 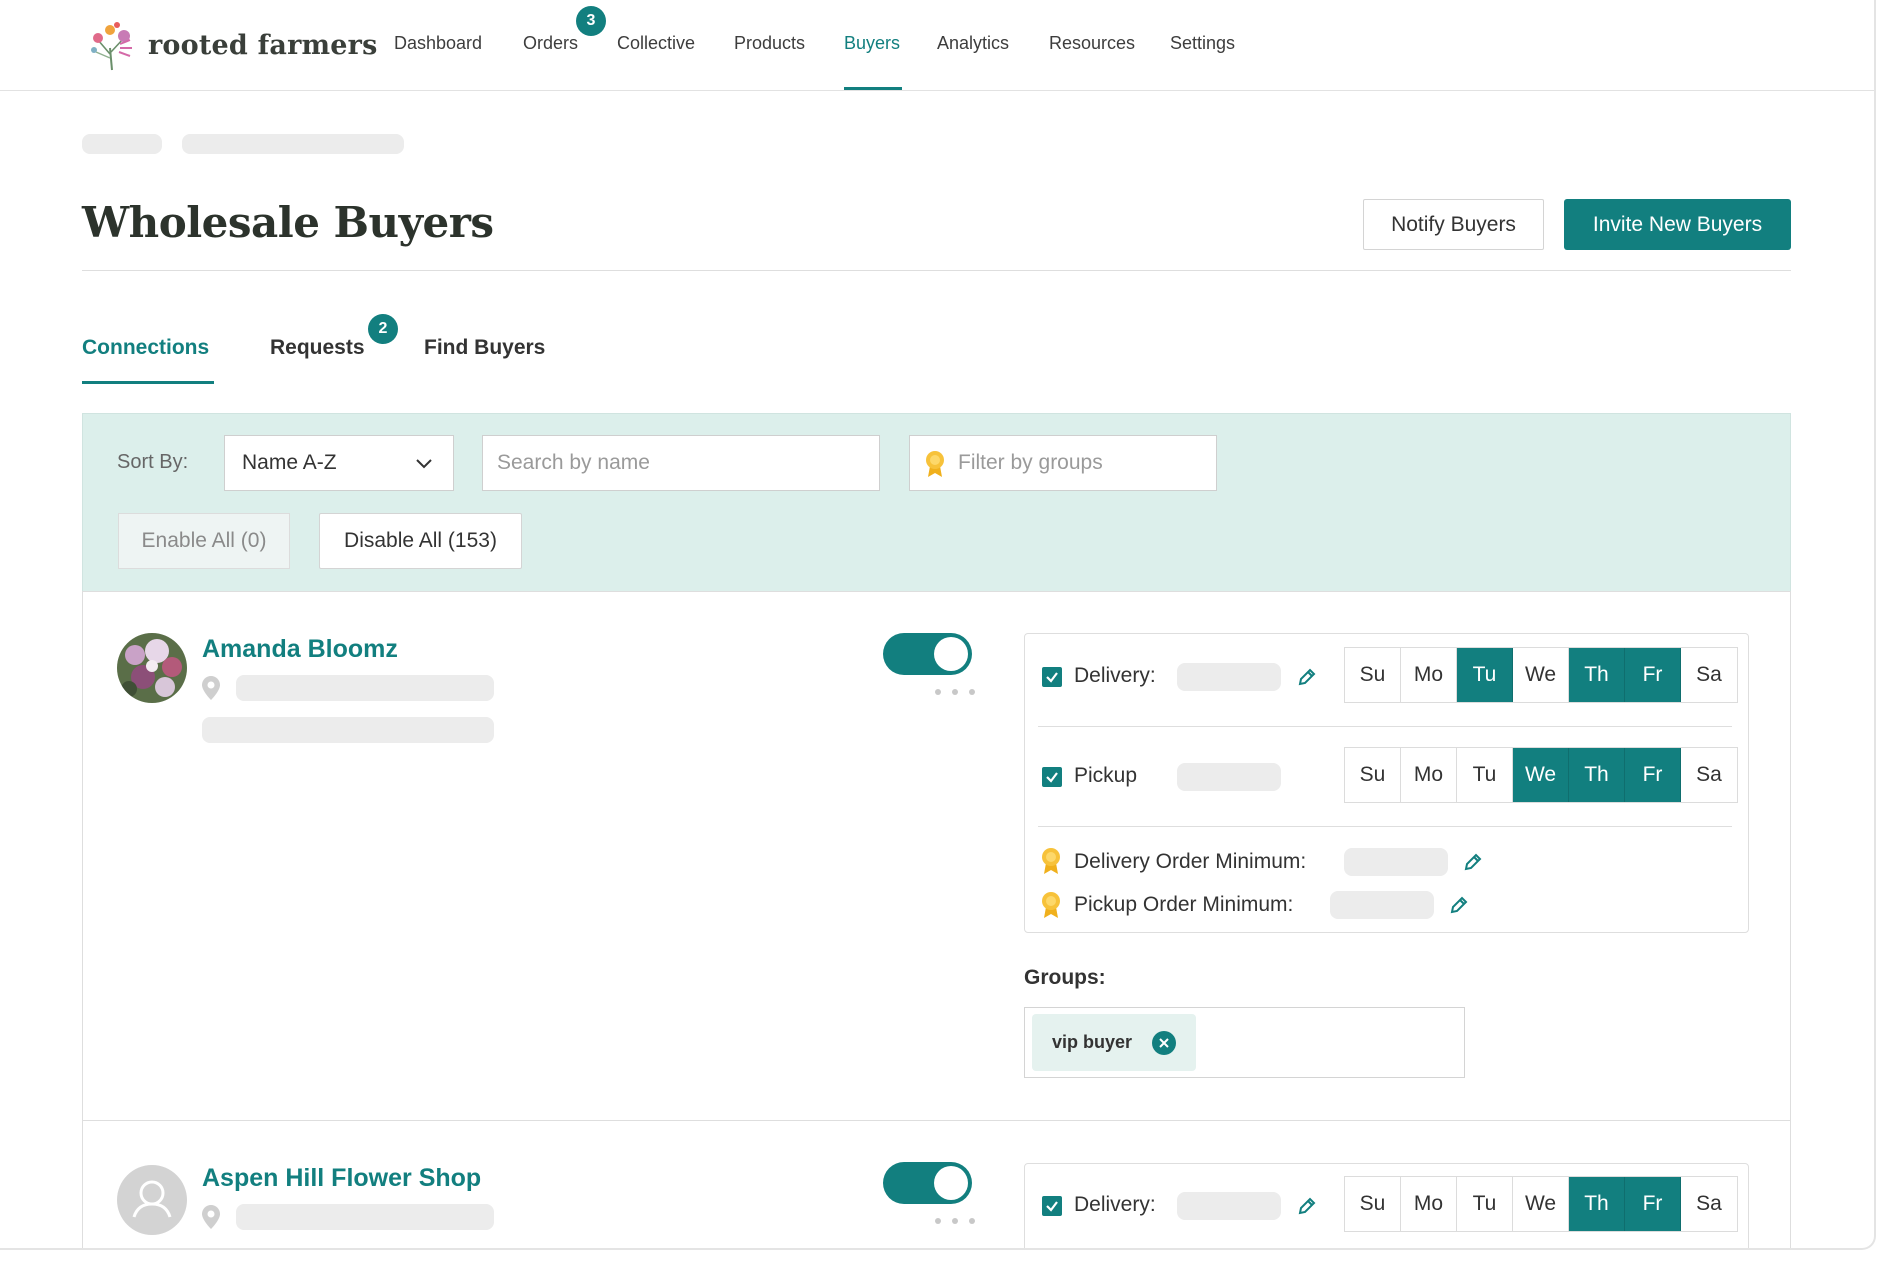 What do you see at coordinates (148, 382) in the screenshot?
I see `tab-active-indicator` at bounding box center [148, 382].